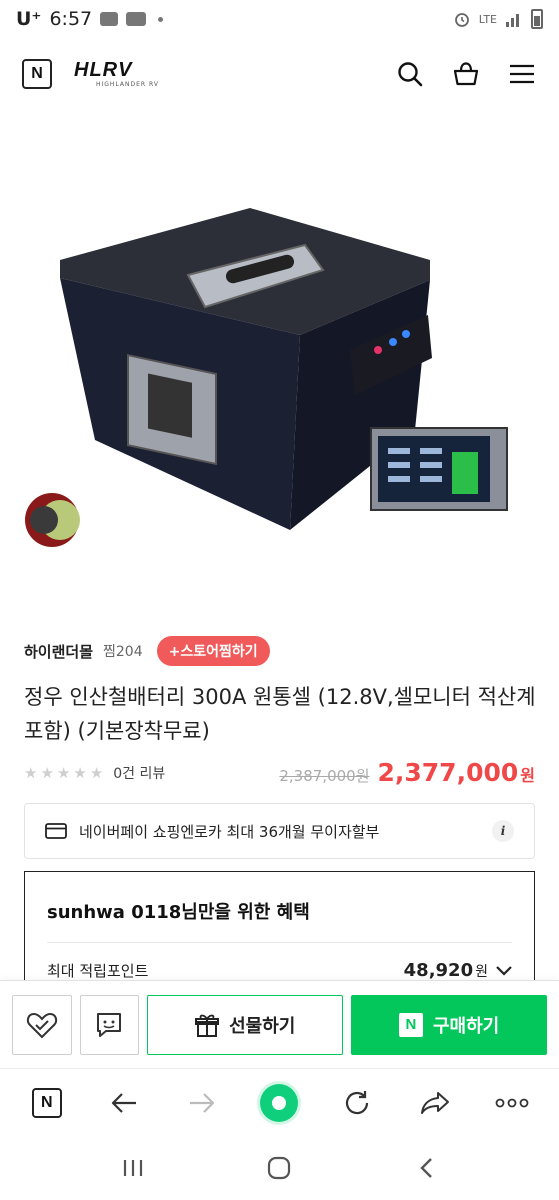  What do you see at coordinates (103, 70) in the screenshot?
I see `brand-name: HLRV` at bounding box center [103, 70].